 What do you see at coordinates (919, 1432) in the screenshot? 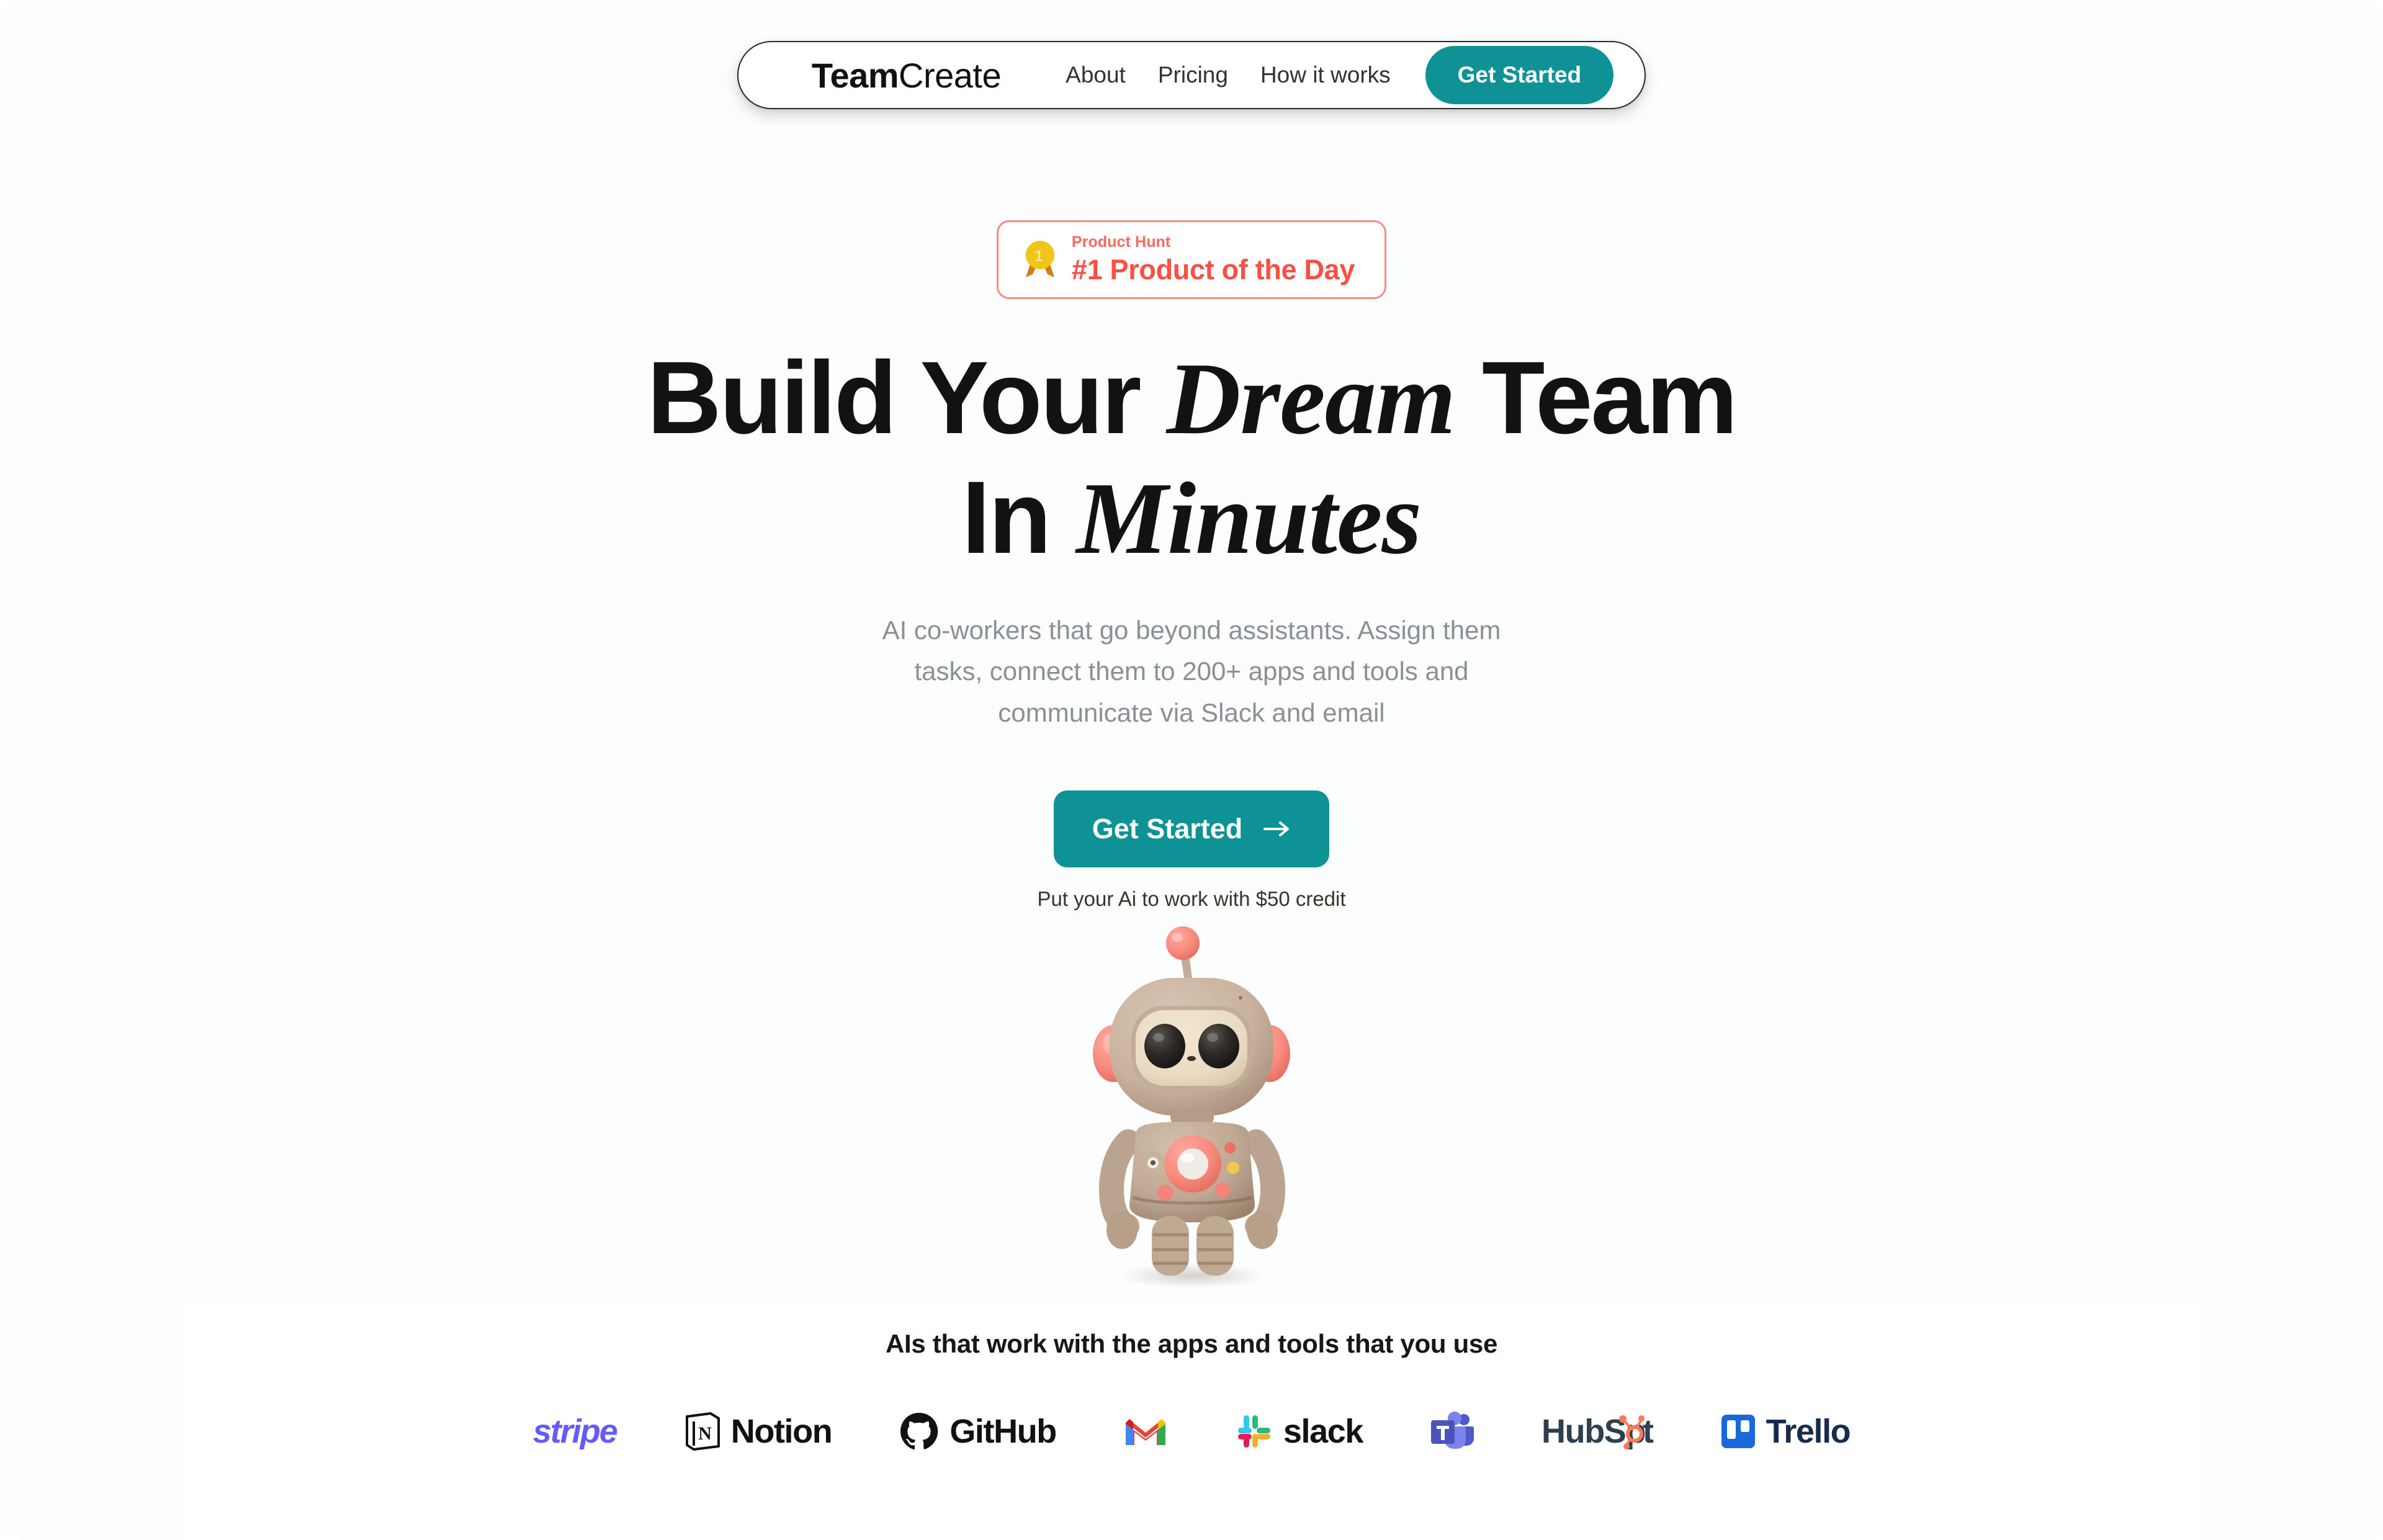
I see `github-icon` at bounding box center [919, 1432].